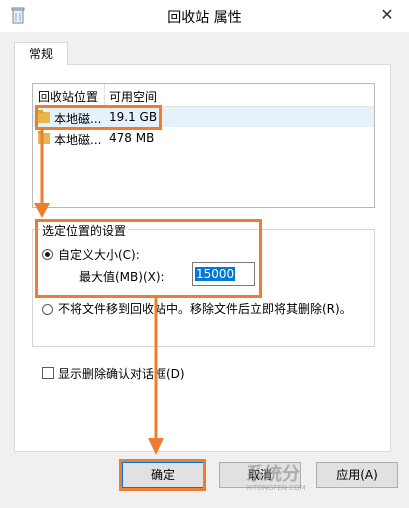 The width and height of the screenshot is (409, 508). Describe the element at coordinates (41, 53) in the screenshot. I see `tab-general: 常规` at that location.